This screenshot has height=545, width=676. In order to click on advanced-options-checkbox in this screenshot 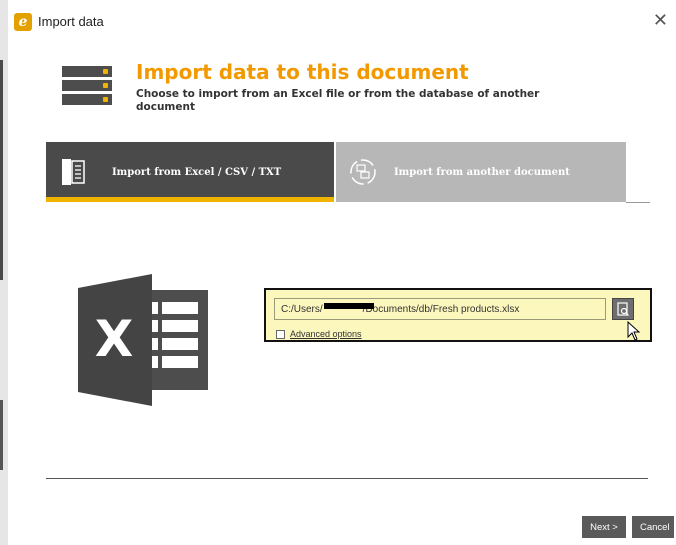, I will do `click(280, 334)`.